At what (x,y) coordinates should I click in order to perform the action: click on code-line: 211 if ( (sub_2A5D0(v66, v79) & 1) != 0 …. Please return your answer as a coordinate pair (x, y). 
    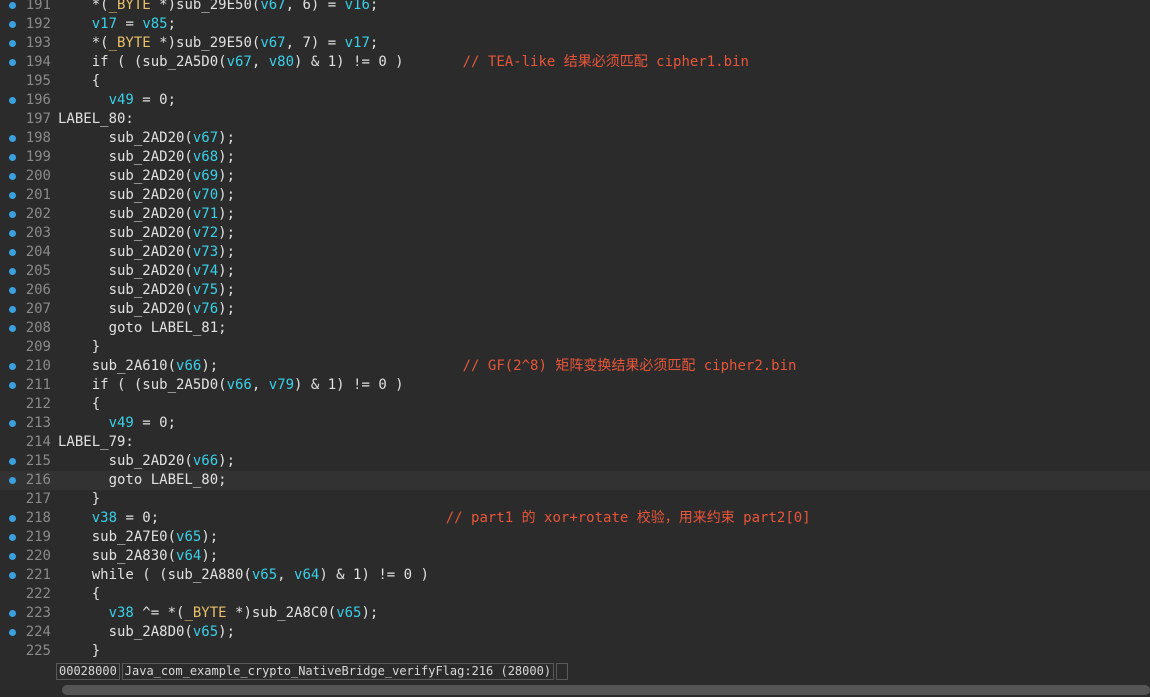
    Looking at the image, I should click on (575, 385).